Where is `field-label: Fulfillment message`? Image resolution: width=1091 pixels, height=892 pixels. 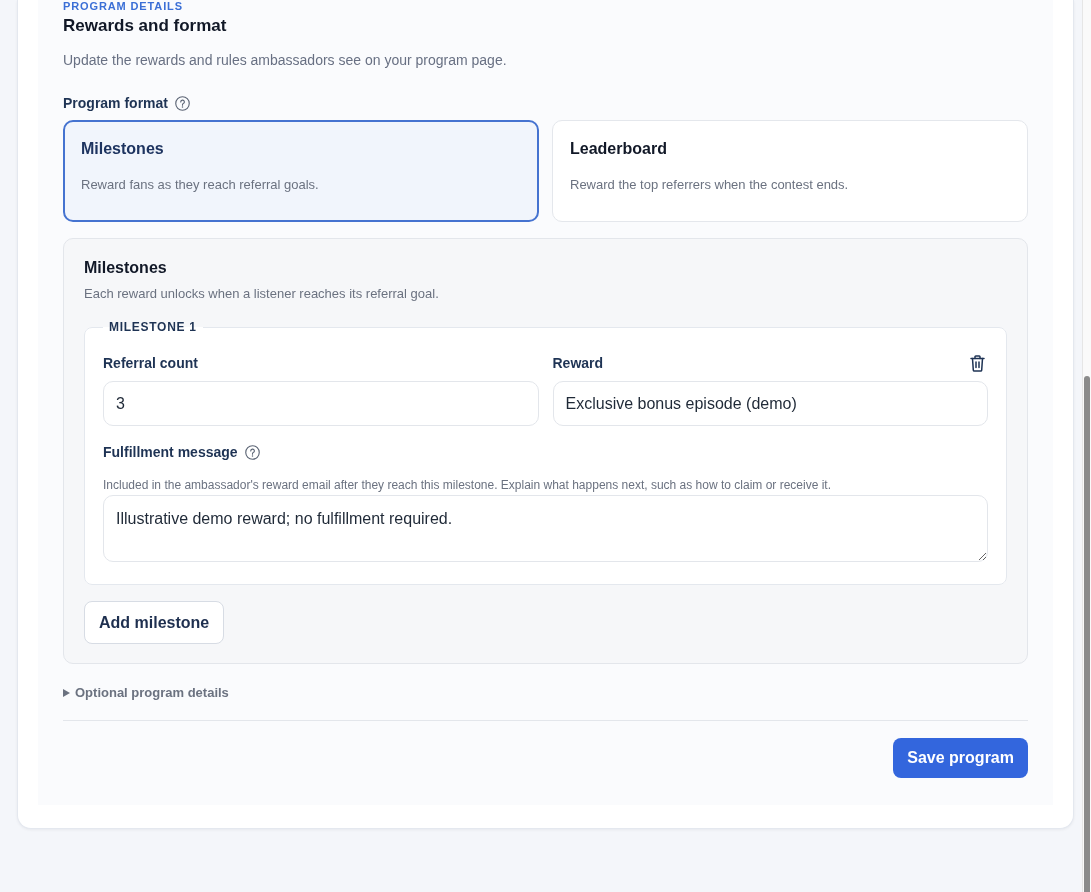
field-label: Fulfillment message is located at coordinates (170, 452).